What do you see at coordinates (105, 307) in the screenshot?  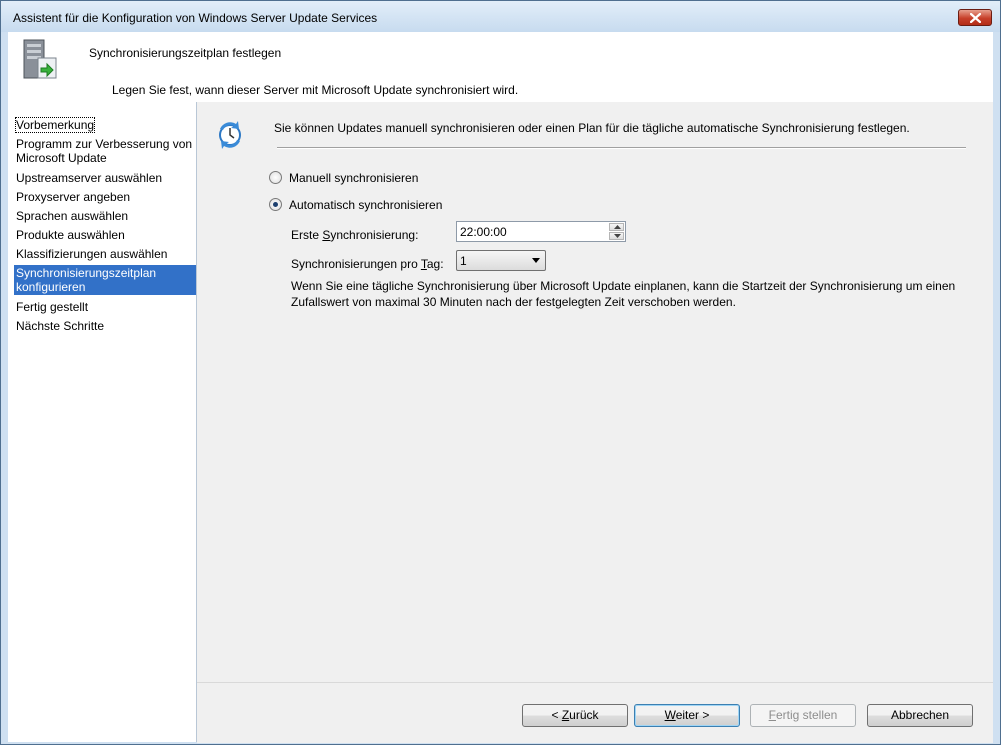 I see `sidebar-item-fertig-gestellt: Fertig gestellt` at bounding box center [105, 307].